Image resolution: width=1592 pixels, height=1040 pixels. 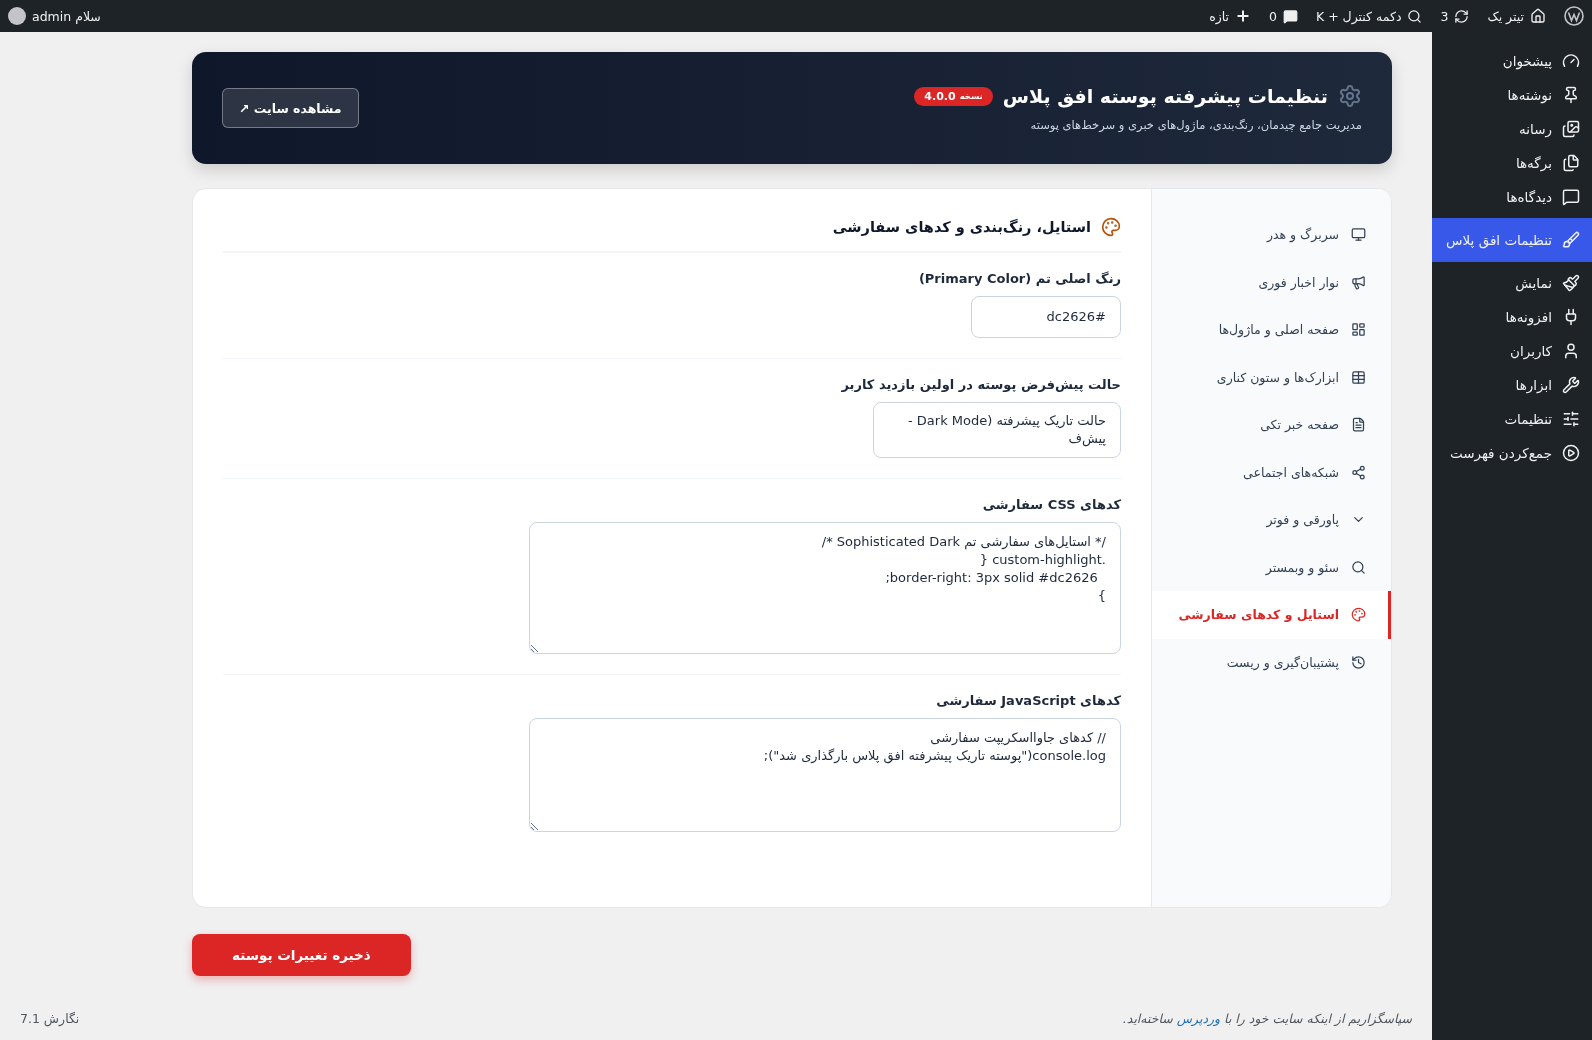 I want to click on document-icon, so click(x=1358, y=425).